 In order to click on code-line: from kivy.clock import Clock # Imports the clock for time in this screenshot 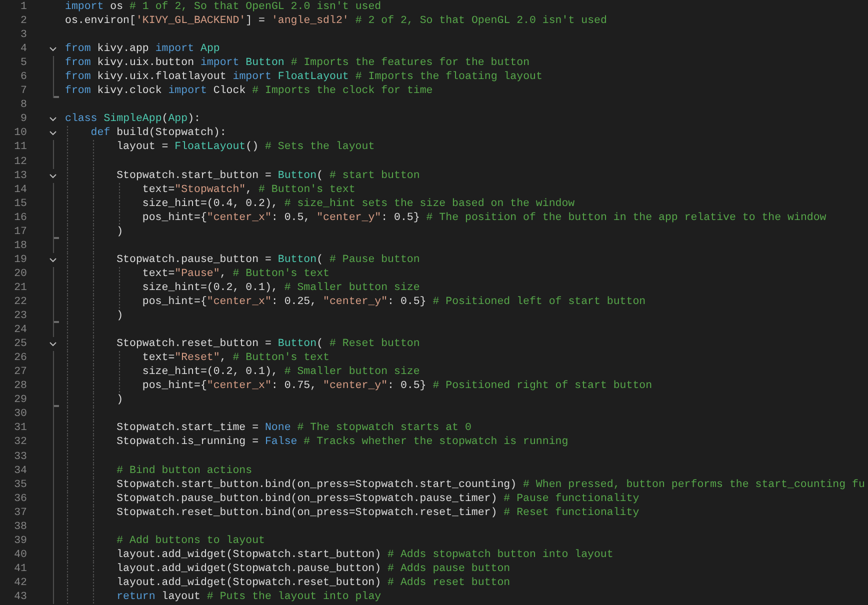, I will do `click(249, 91)`.